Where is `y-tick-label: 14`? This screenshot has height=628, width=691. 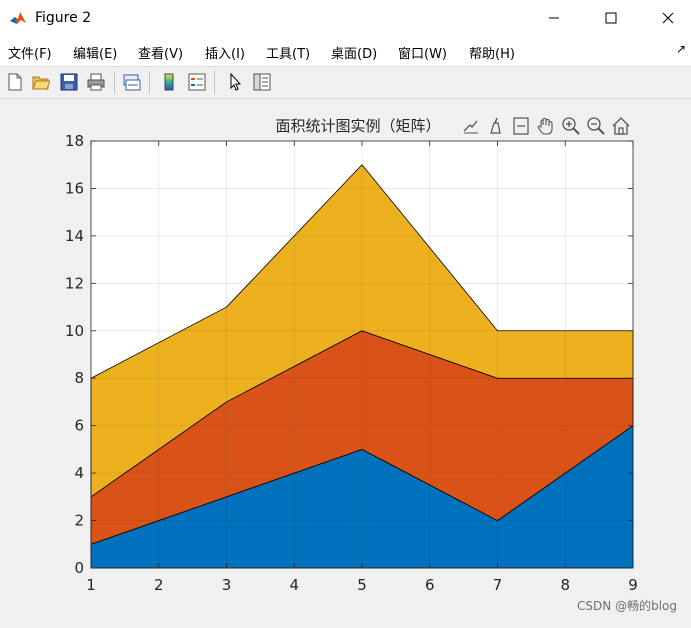 y-tick-label: 14 is located at coordinates (74, 236).